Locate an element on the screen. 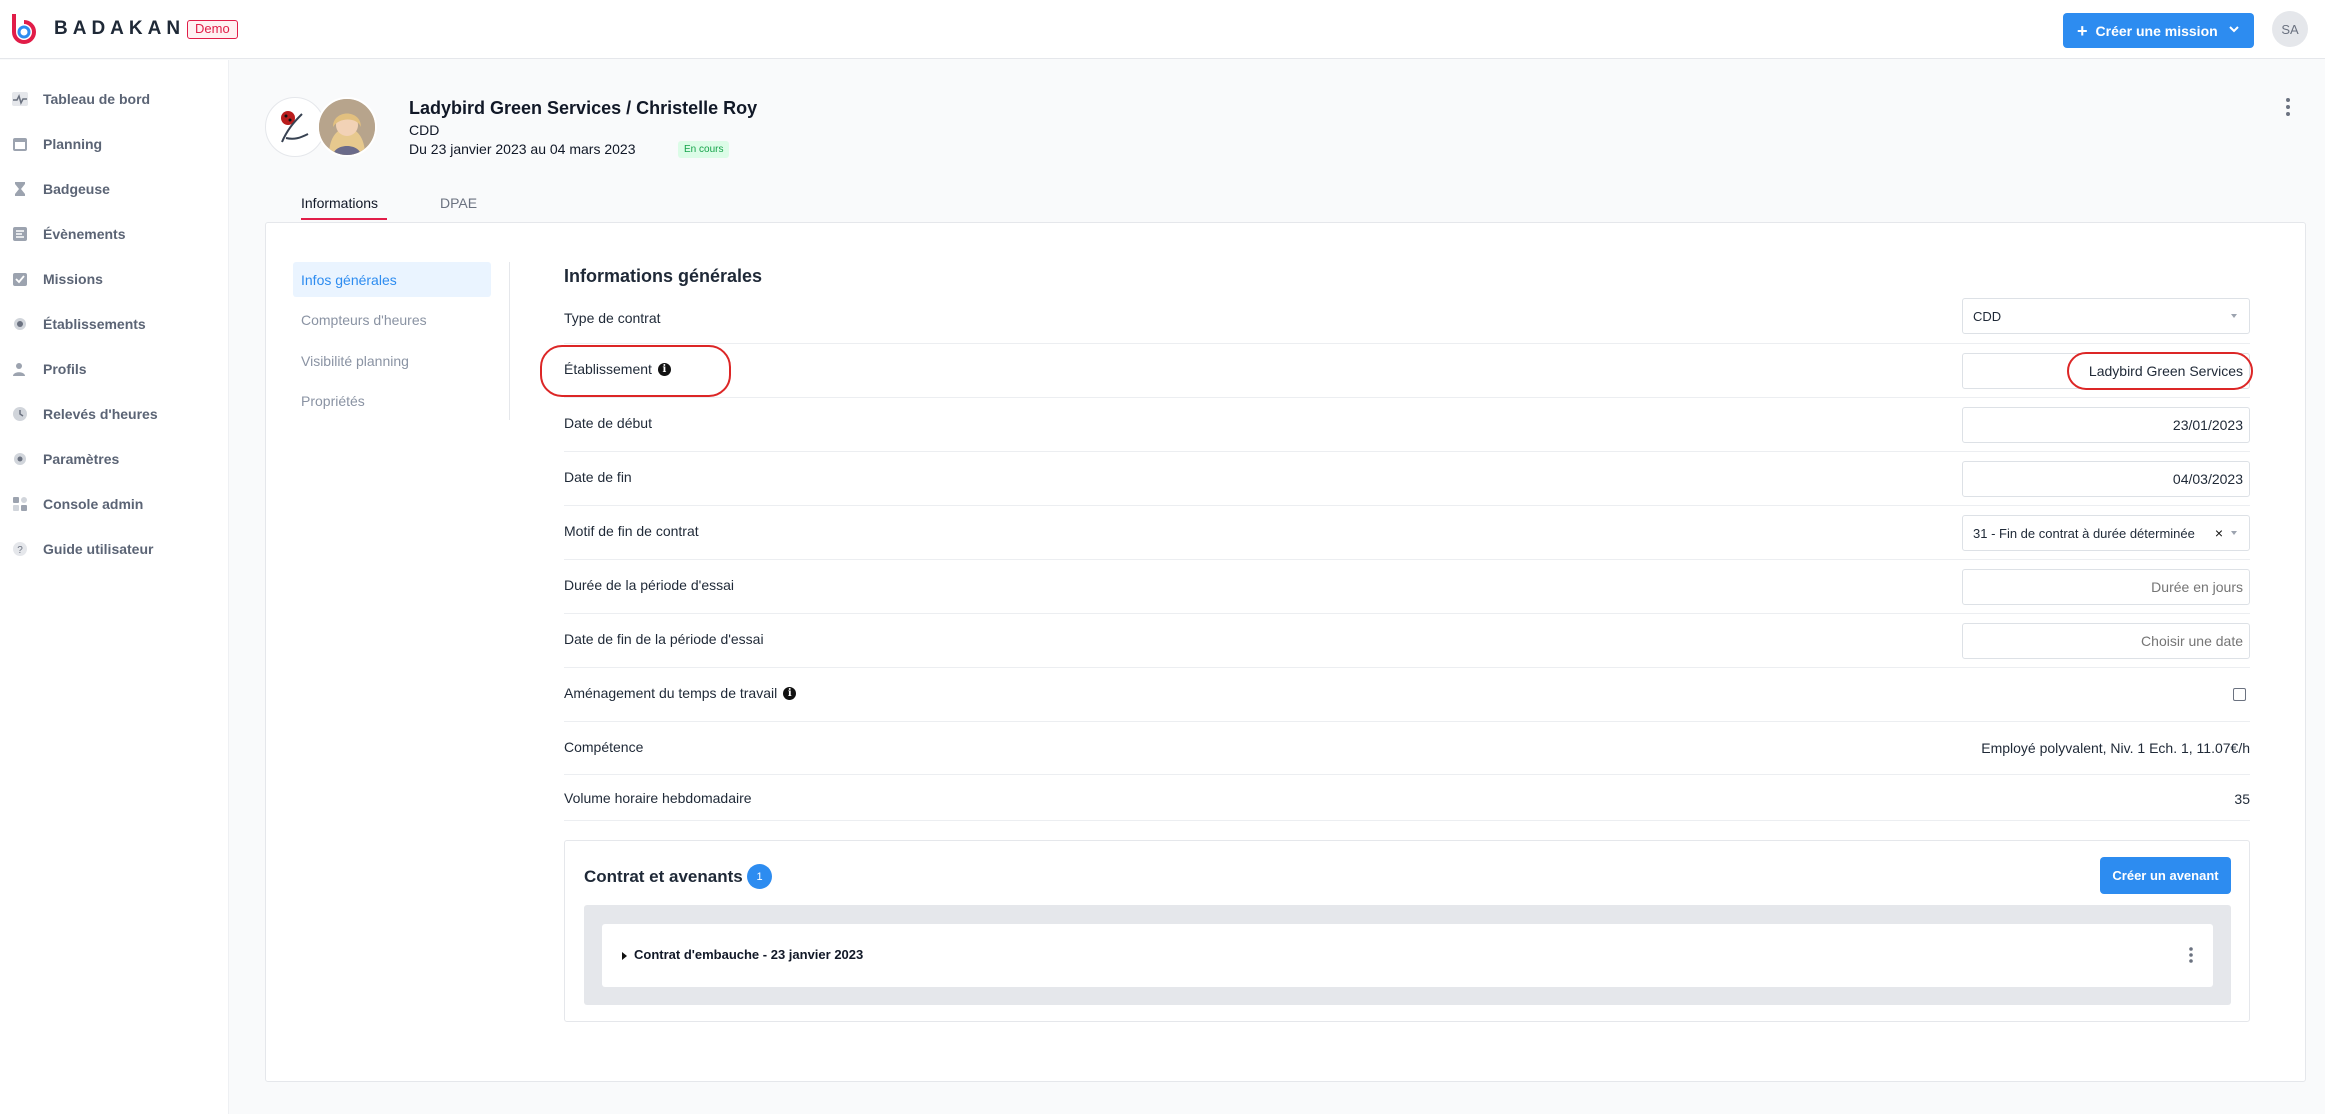 The height and width of the screenshot is (1114, 2325). contract-item-label: Contrat d'embauche - 23 janvier 2023 is located at coordinates (749, 954).